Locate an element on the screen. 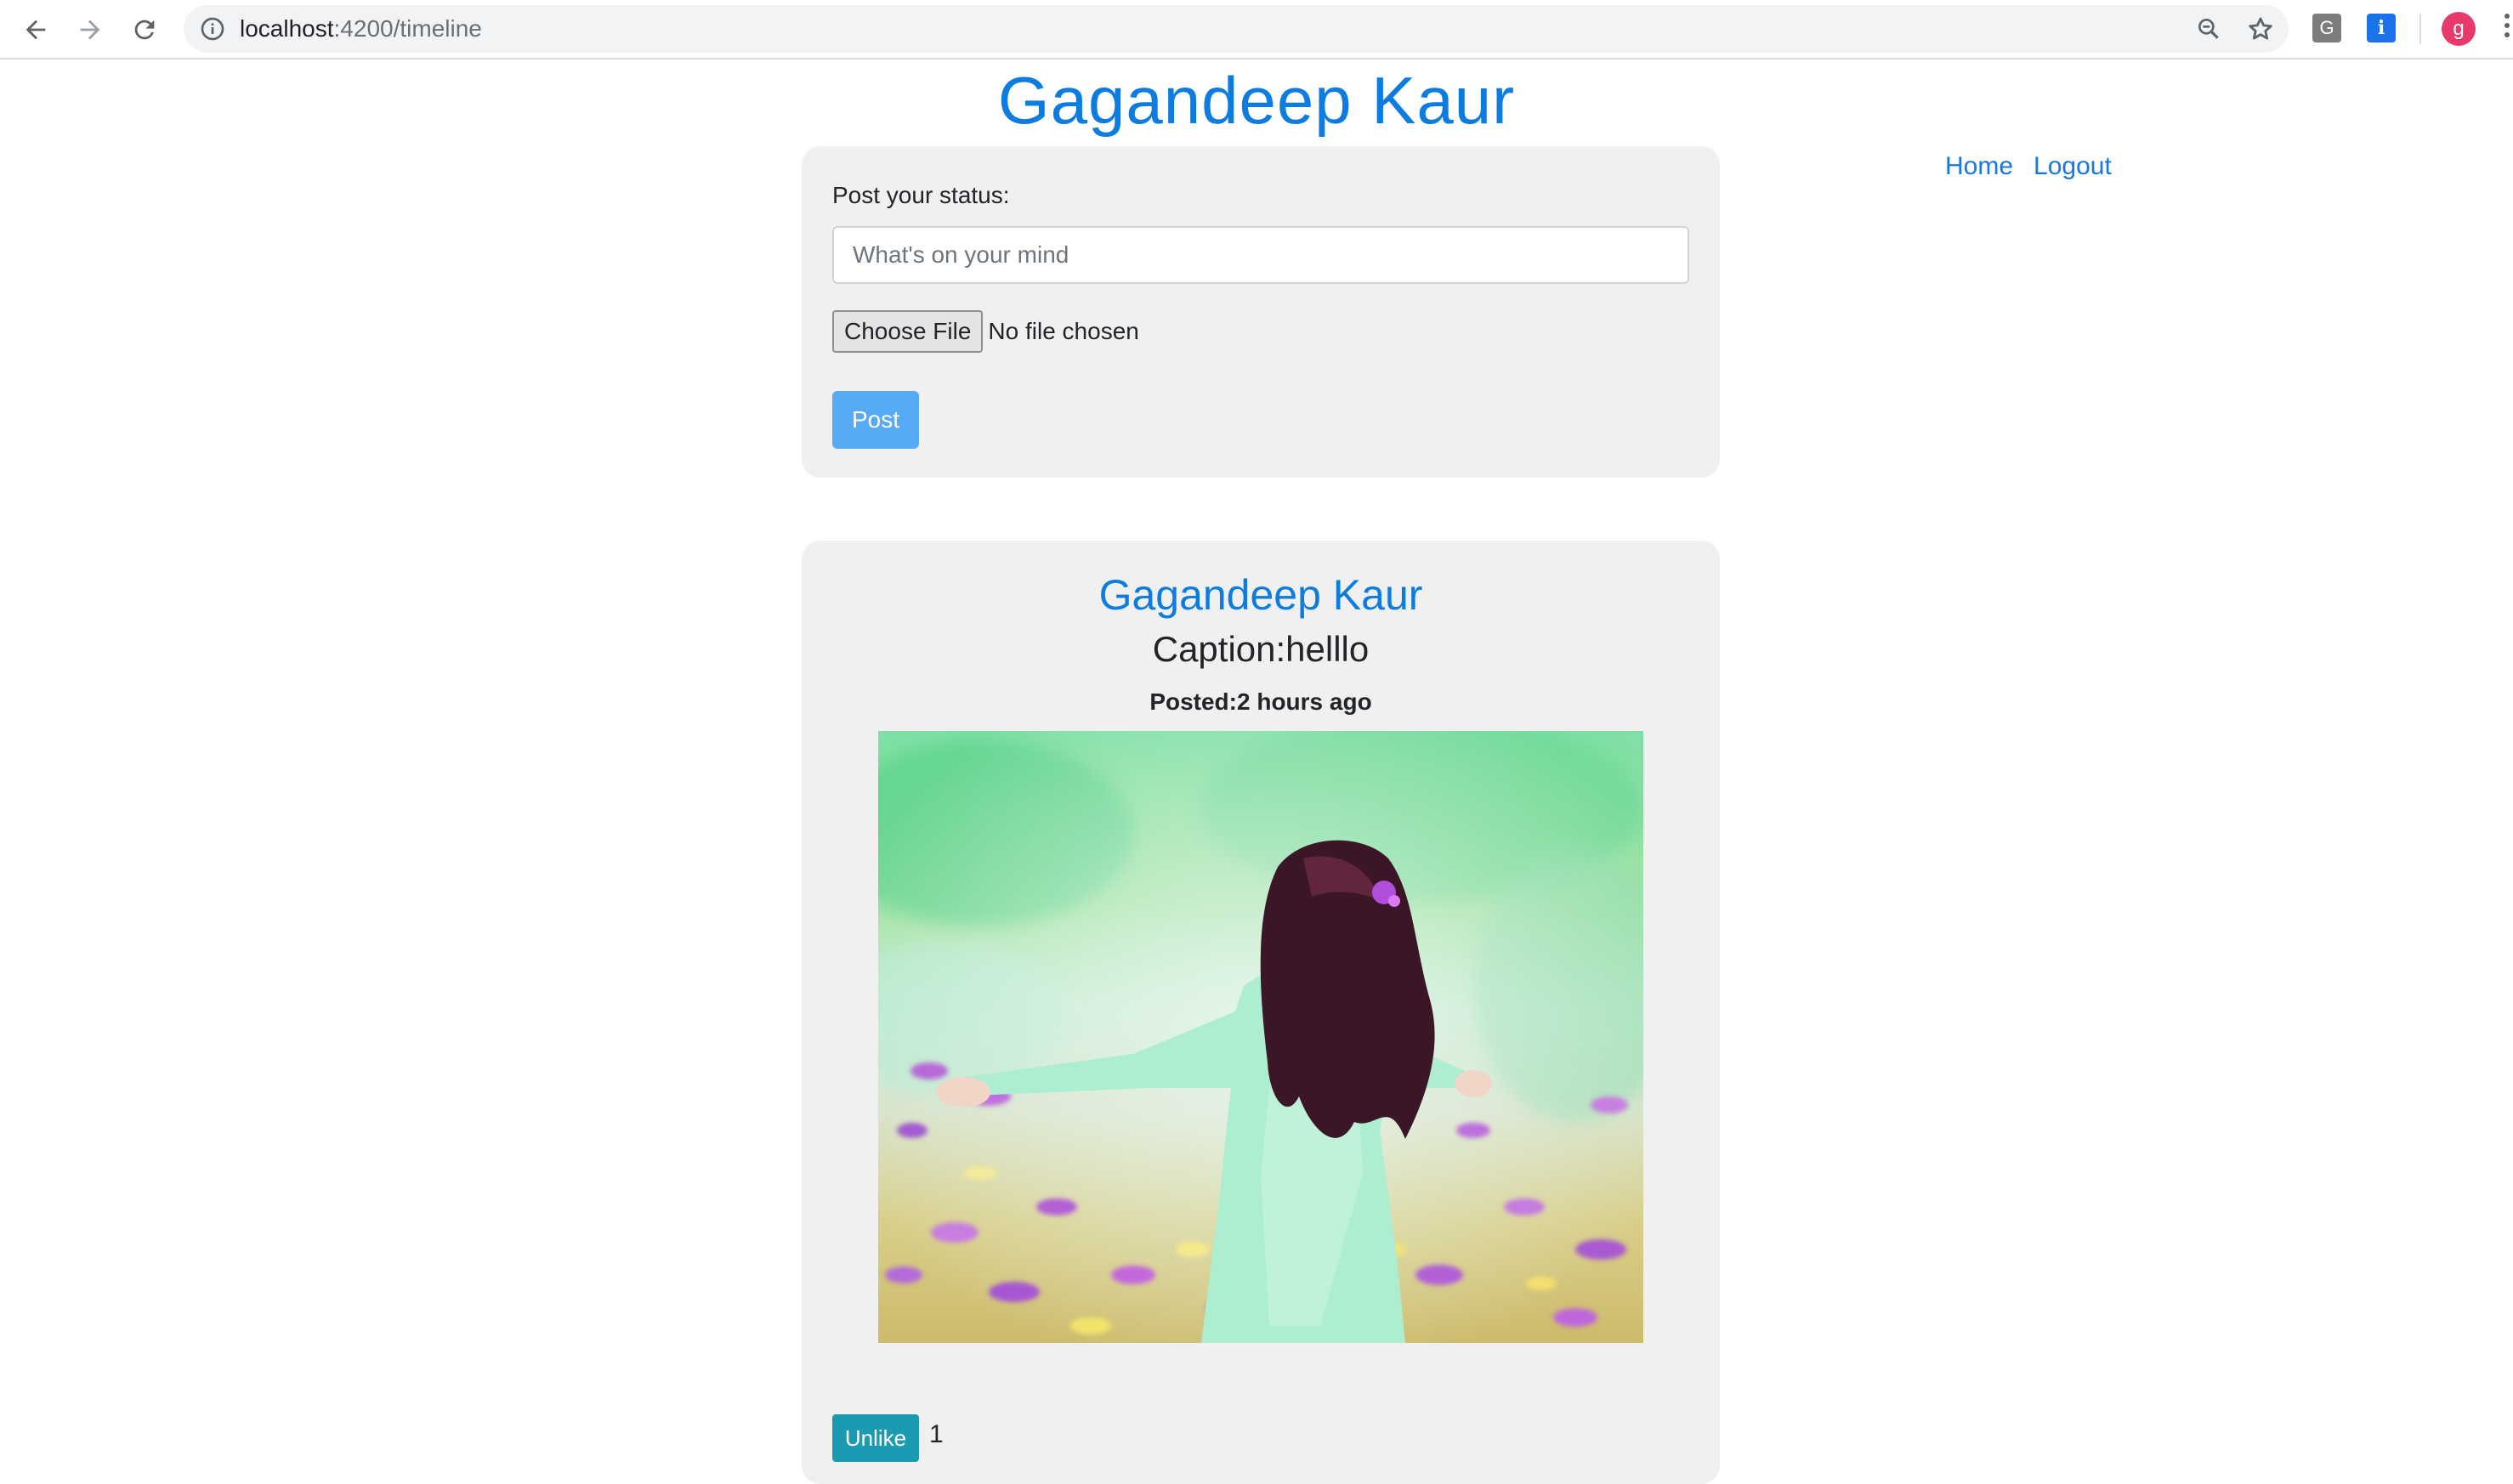  url-path: :4200/timeline is located at coordinates (408, 28).